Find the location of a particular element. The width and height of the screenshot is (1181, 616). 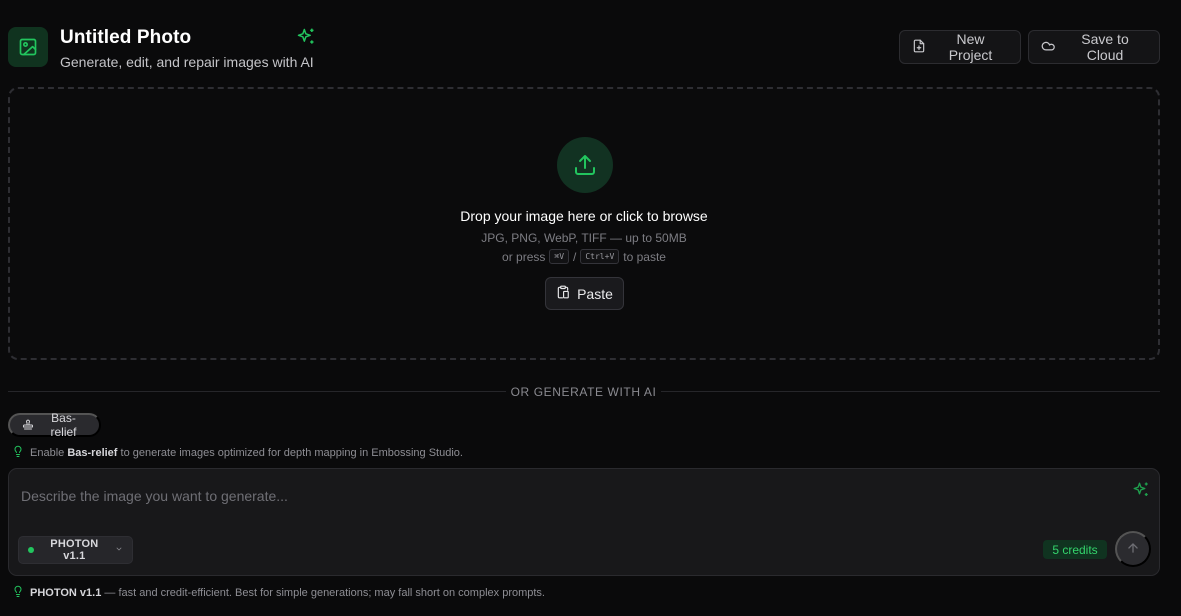

new-project-button: New Project is located at coordinates (960, 47).